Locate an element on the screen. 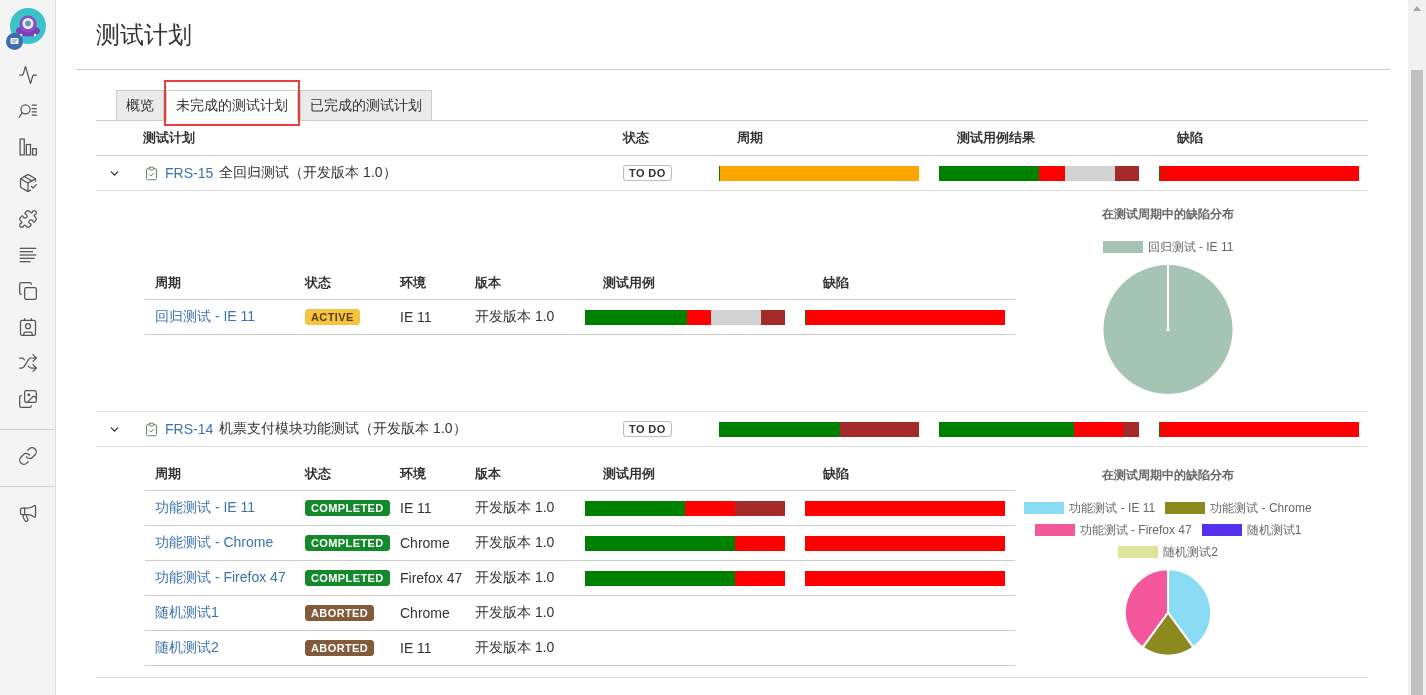 Image resolution: width=1426 pixels, height=695 pixels. issue-link: FRS-15 is located at coordinates (189, 173).